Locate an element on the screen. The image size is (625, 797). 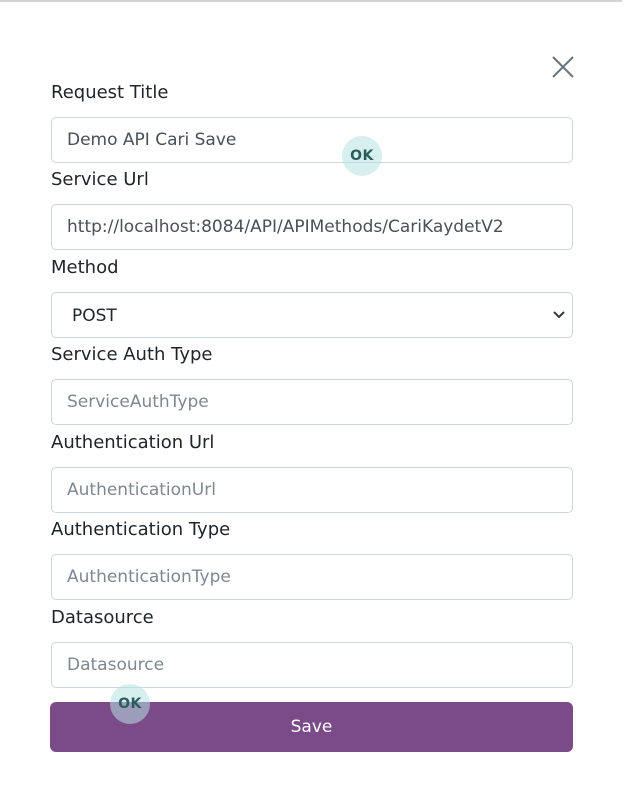
method-selected-value: POST is located at coordinates (94, 316).